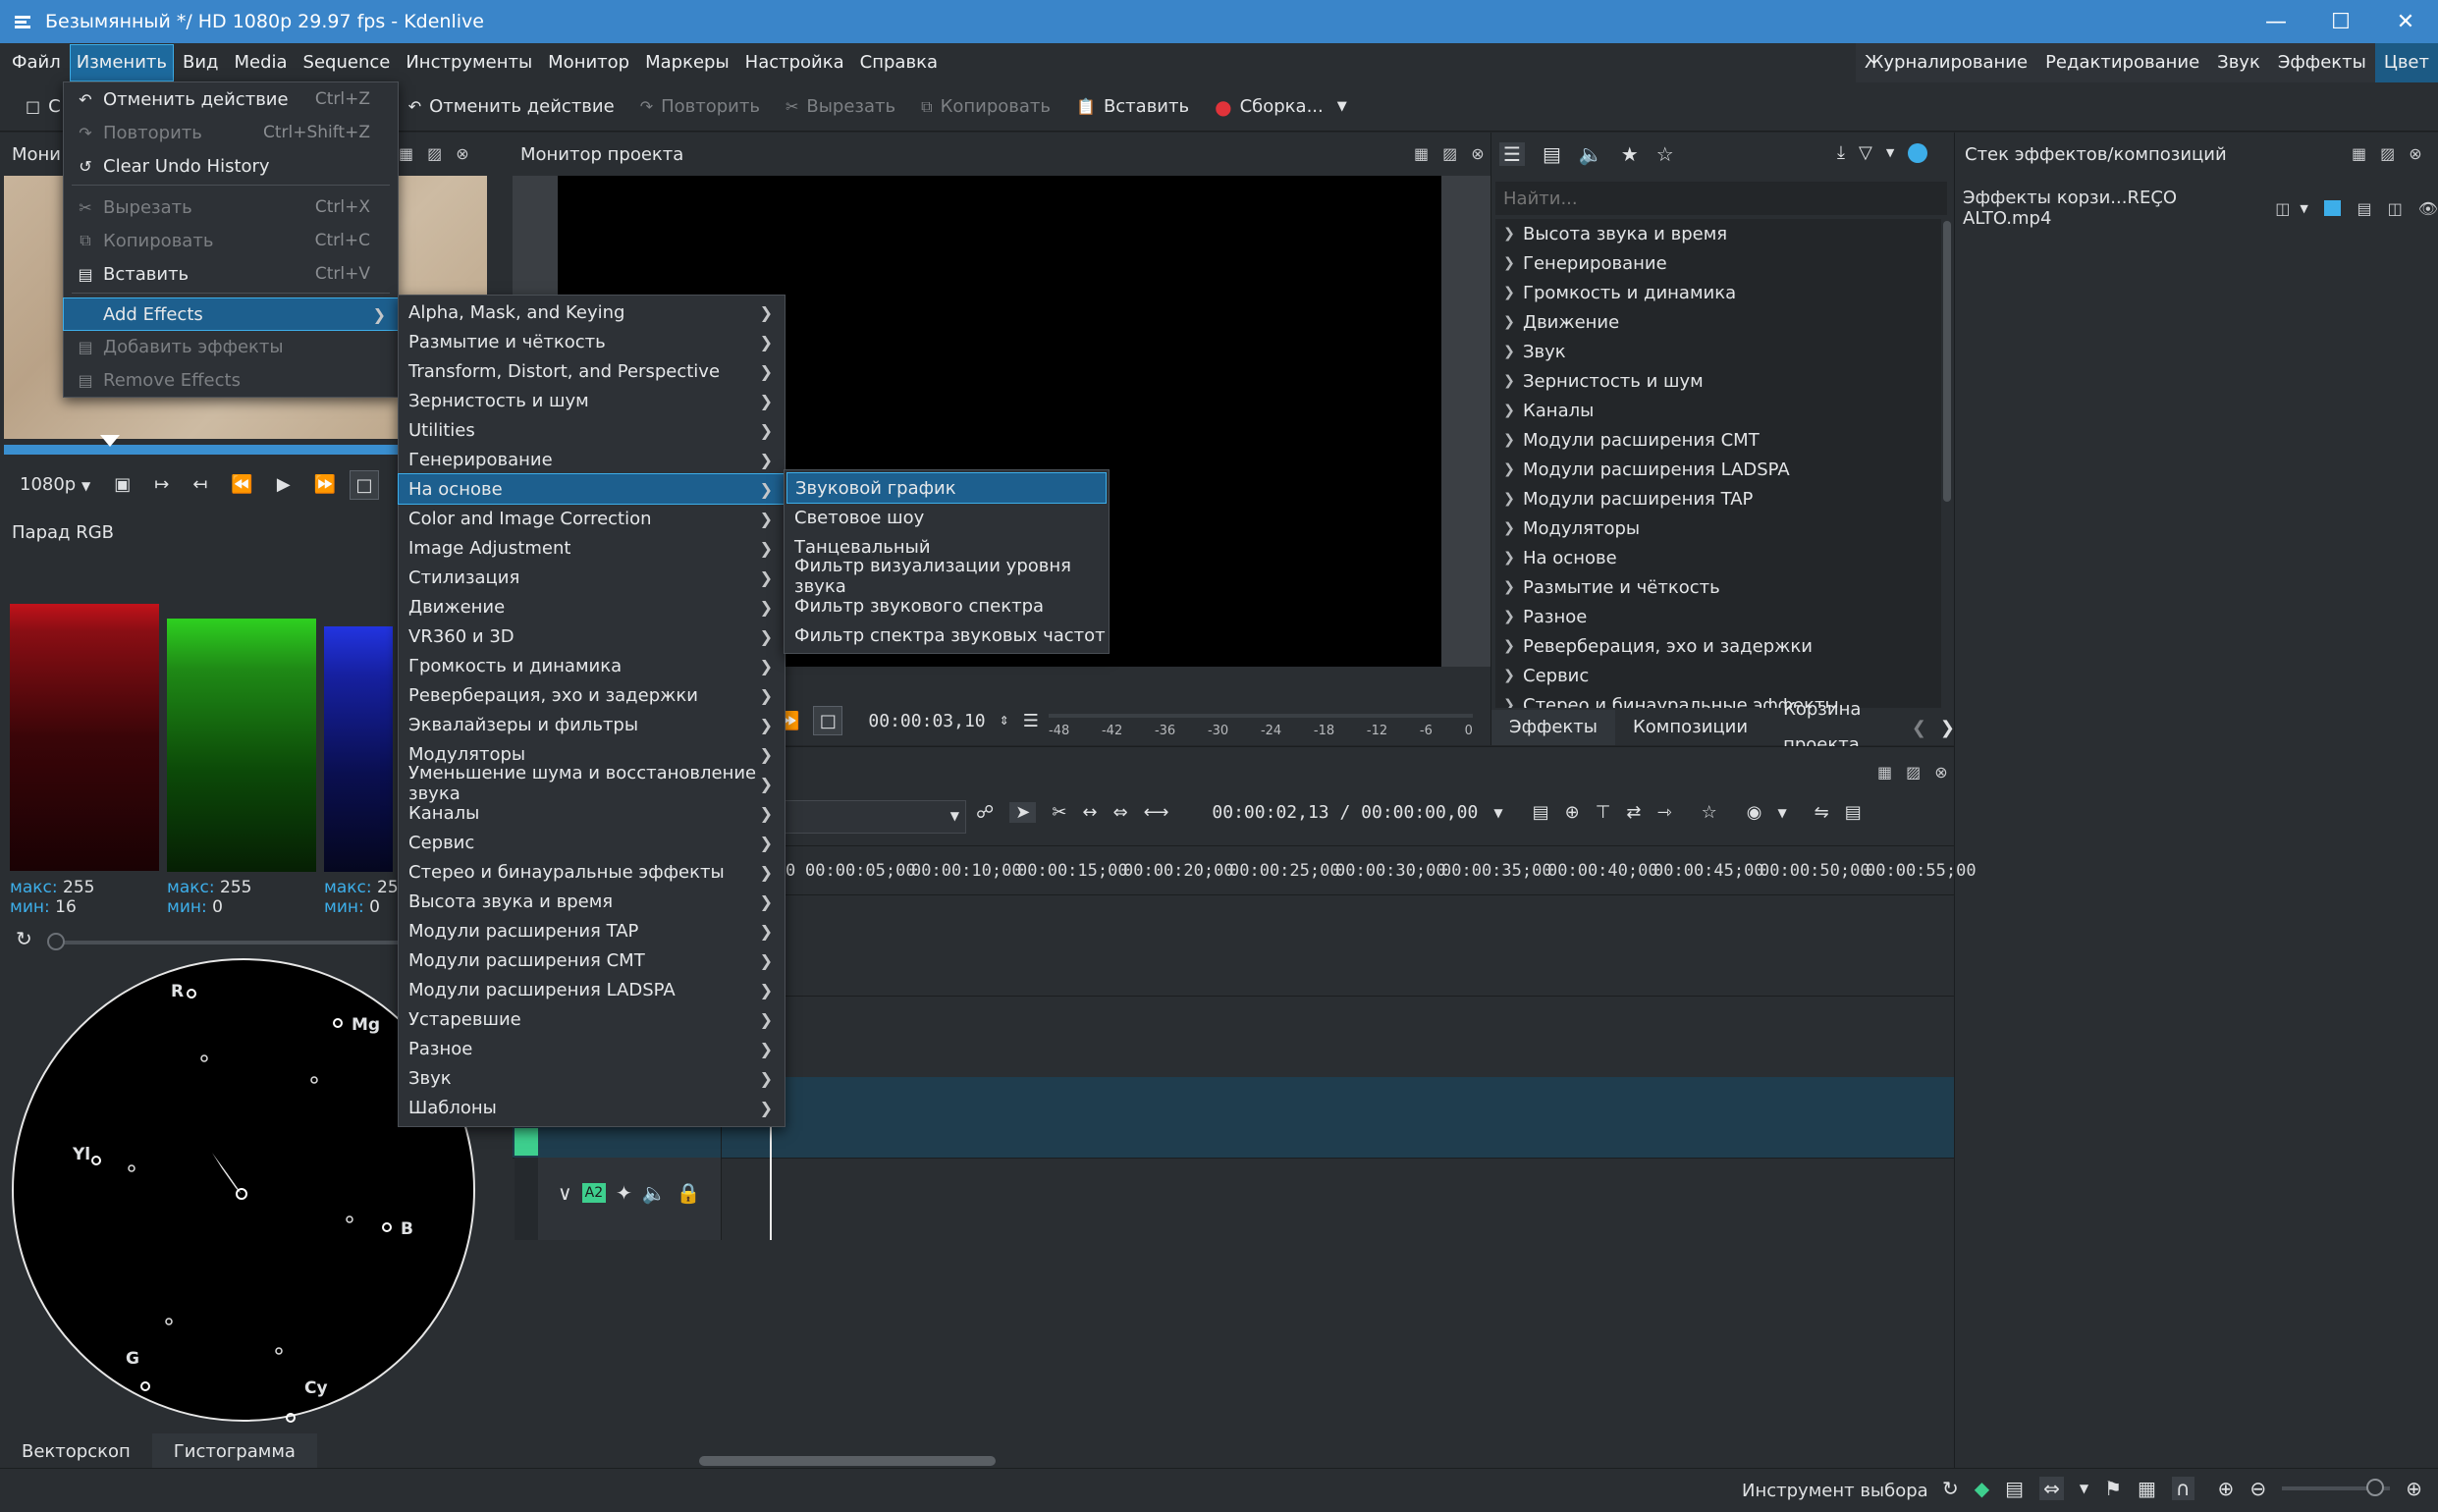 This screenshot has height=1512, width=2438. What do you see at coordinates (1059, 813) in the screenshot?
I see `razor-tool-icon: ✂` at bounding box center [1059, 813].